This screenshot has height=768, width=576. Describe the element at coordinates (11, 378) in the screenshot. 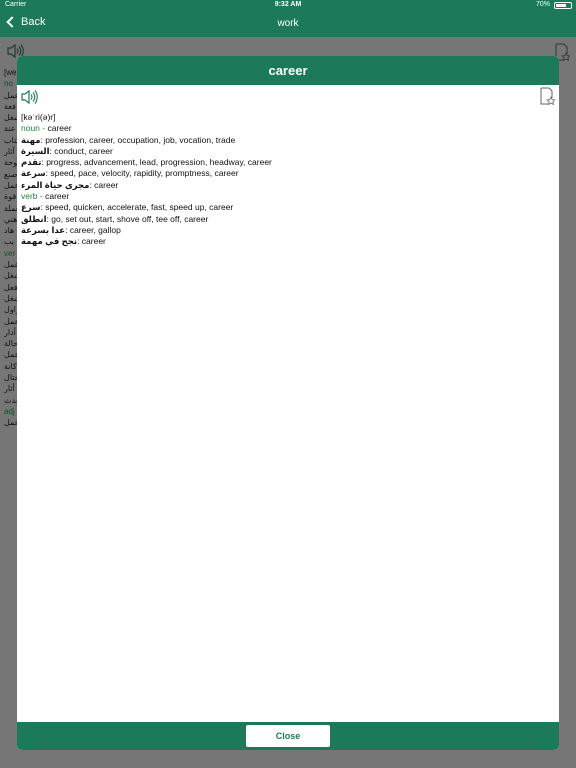

I see `background-line: حتال` at that location.